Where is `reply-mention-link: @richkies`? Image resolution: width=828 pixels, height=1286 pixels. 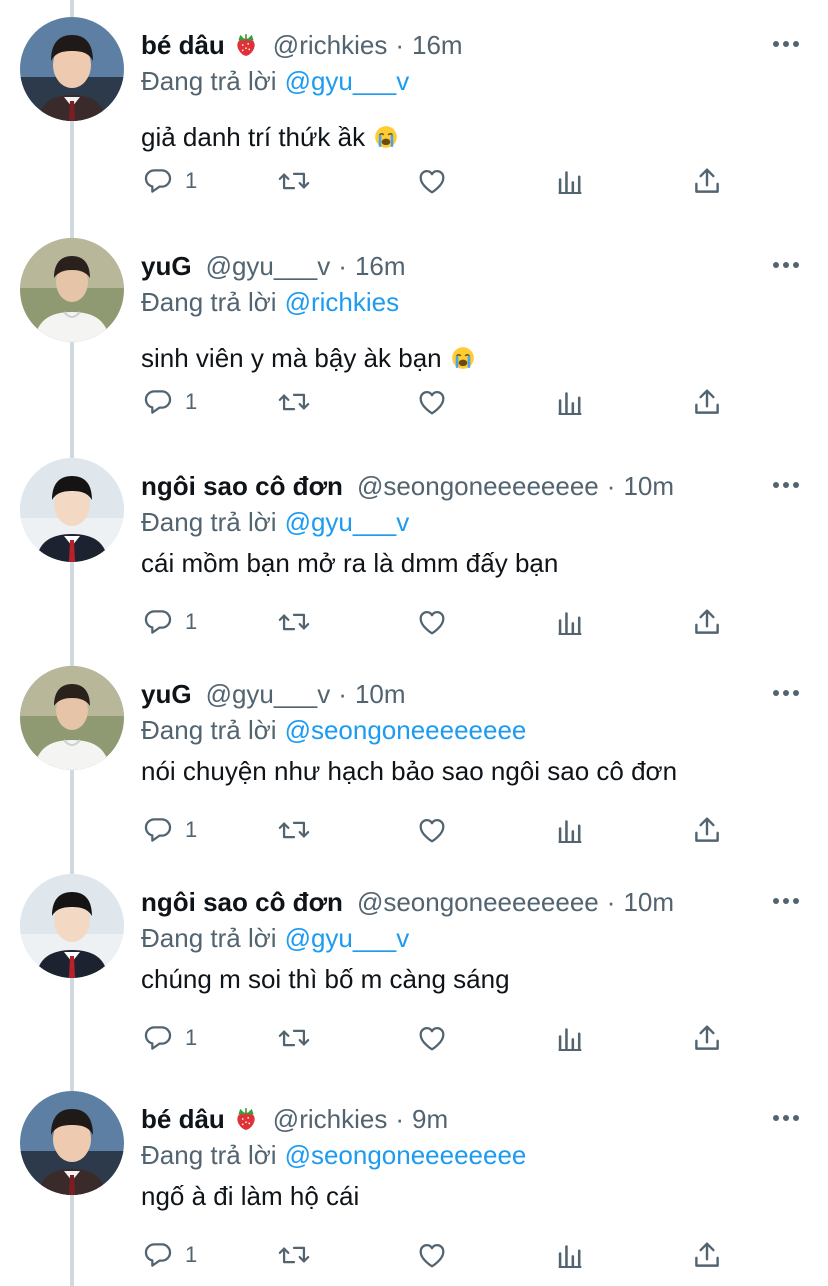 reply-mention-link: @richkies is located at coordinates (342, 302).